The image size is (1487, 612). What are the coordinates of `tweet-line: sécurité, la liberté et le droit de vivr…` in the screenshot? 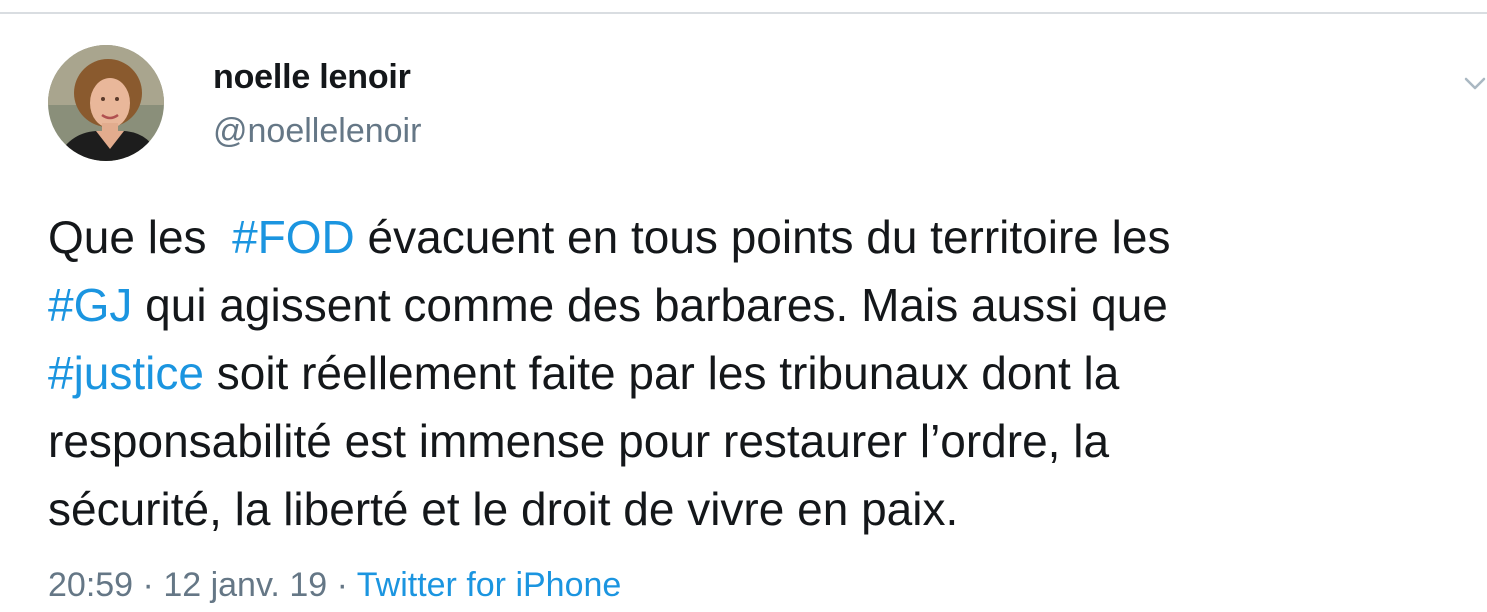 It's located at (758, 509).